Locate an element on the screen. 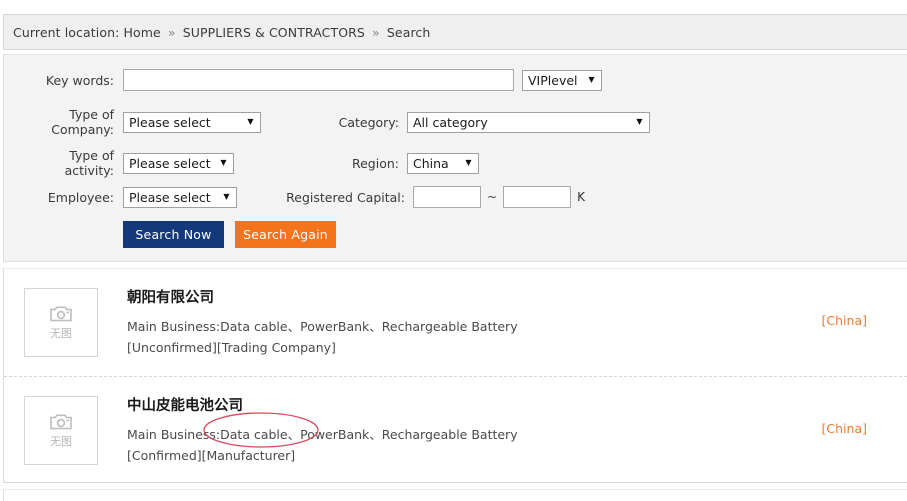 This screenshot has width=907, height=501. region-select: China ▼ is located at coordinates (443, 163).